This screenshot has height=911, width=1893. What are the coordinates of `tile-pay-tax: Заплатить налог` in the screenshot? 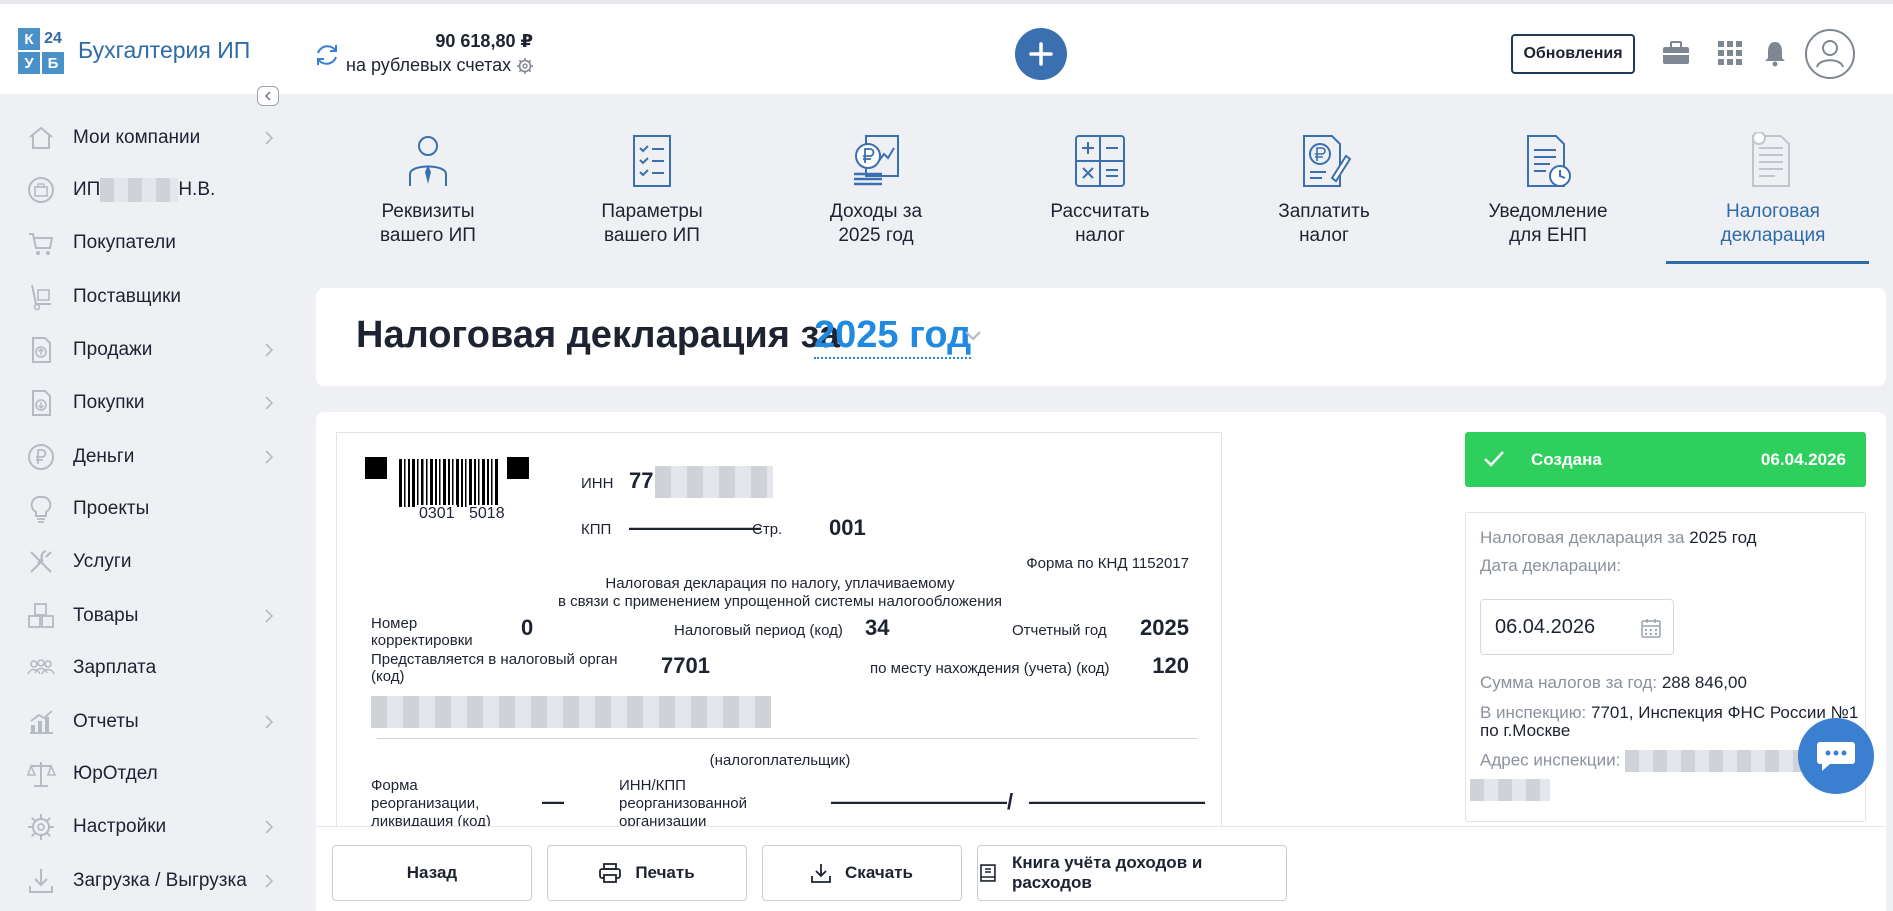 It's located at (1324, 196).